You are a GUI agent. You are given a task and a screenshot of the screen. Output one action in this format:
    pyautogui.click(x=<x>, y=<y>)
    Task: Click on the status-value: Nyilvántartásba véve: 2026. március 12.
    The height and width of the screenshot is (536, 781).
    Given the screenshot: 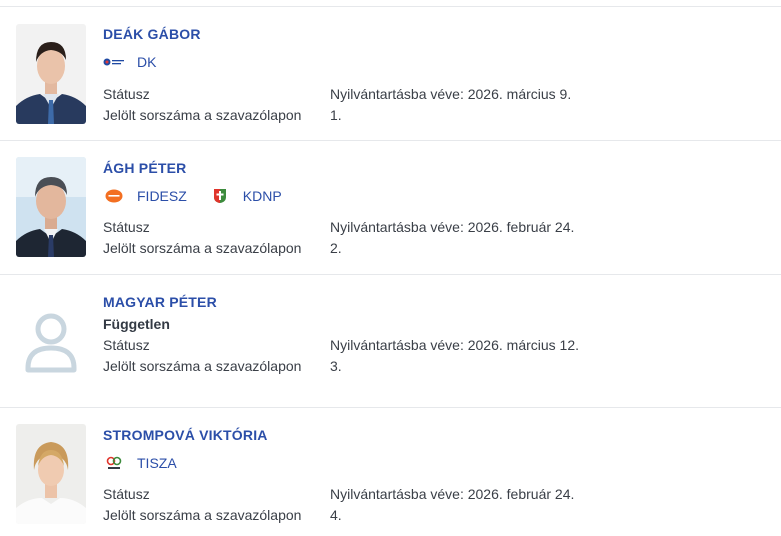 What is the action you would take?
    pyautogui.click(x=455, y=345)
    